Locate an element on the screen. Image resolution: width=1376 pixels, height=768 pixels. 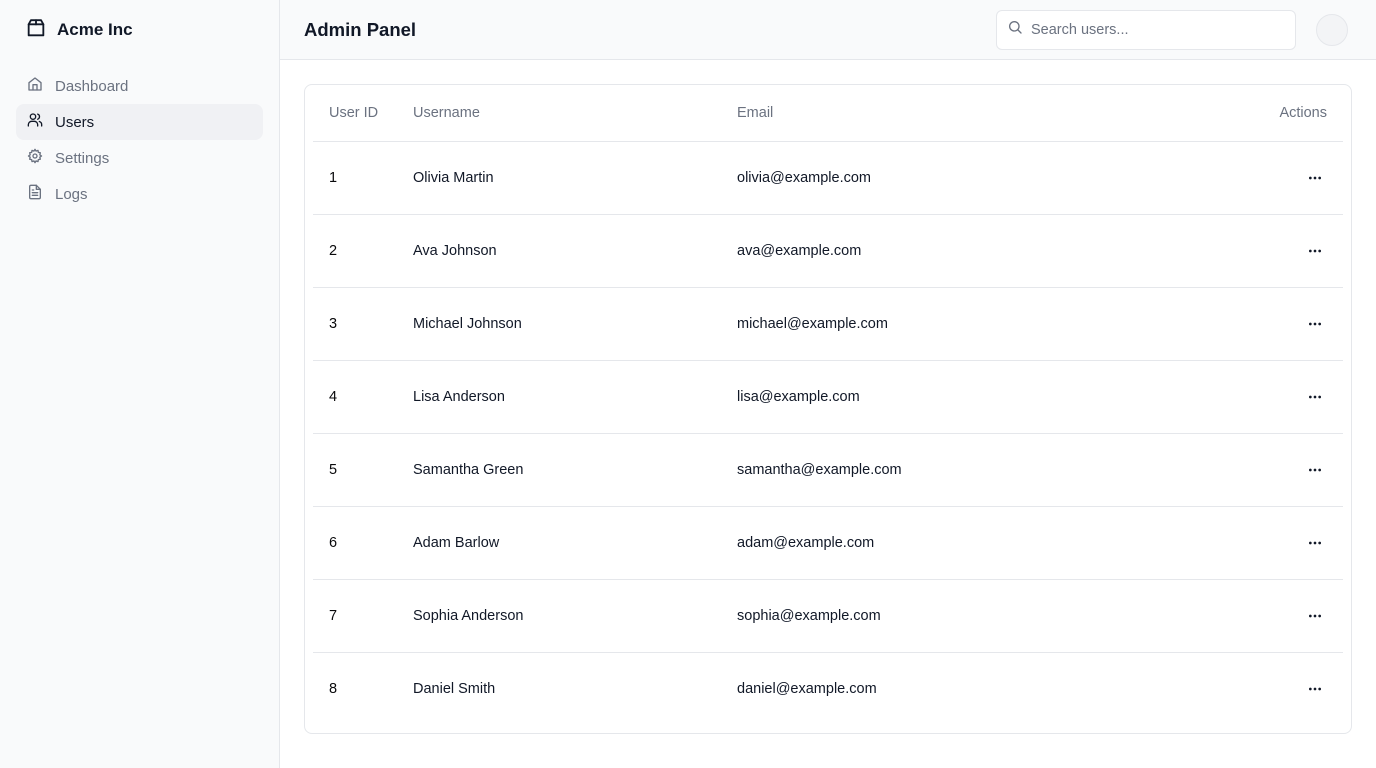
table-header-row: User ID Username Email Actions is located at coordinates (828, 113).